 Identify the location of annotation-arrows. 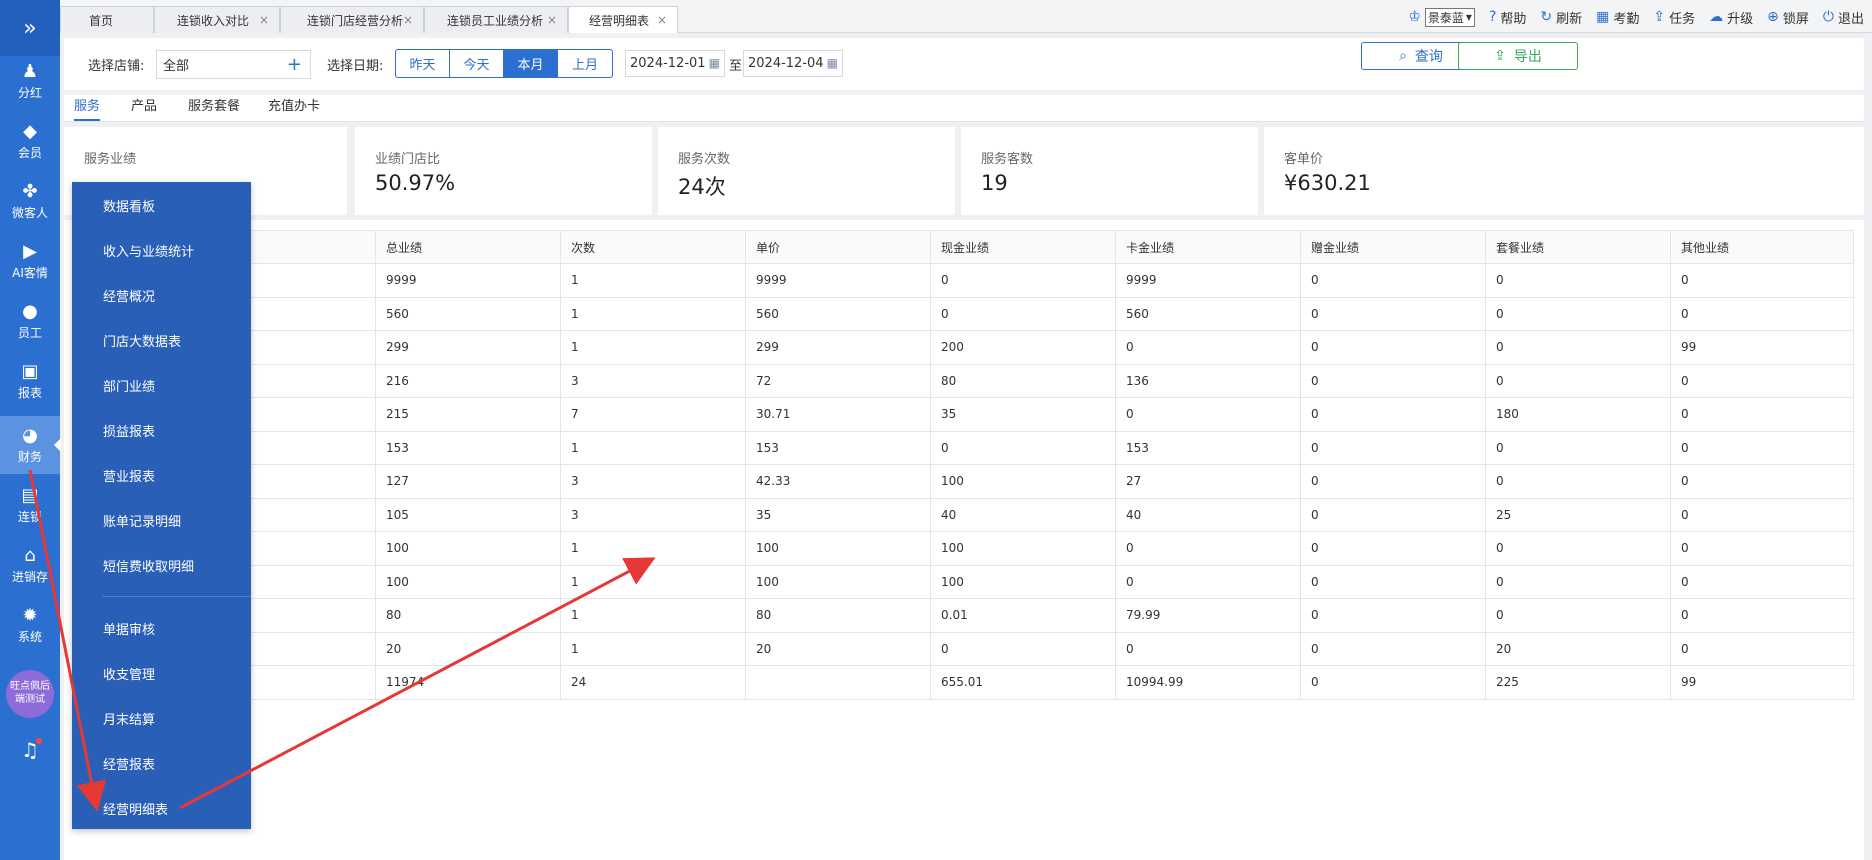
(342, 640).